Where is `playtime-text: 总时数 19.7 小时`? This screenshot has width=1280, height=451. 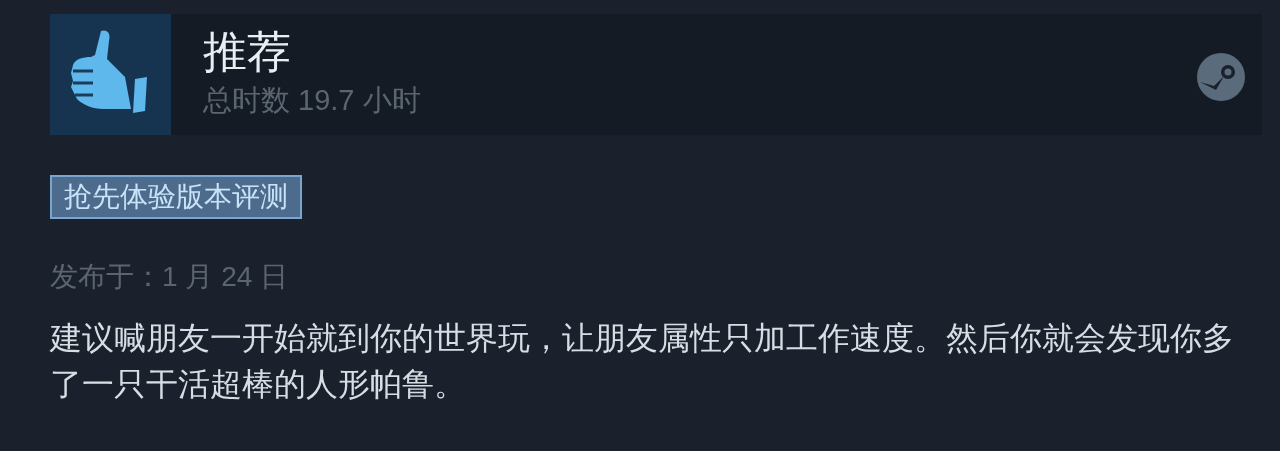 playtime-text: 总时数 19.7 小时 is located at coordinates (312, 100).